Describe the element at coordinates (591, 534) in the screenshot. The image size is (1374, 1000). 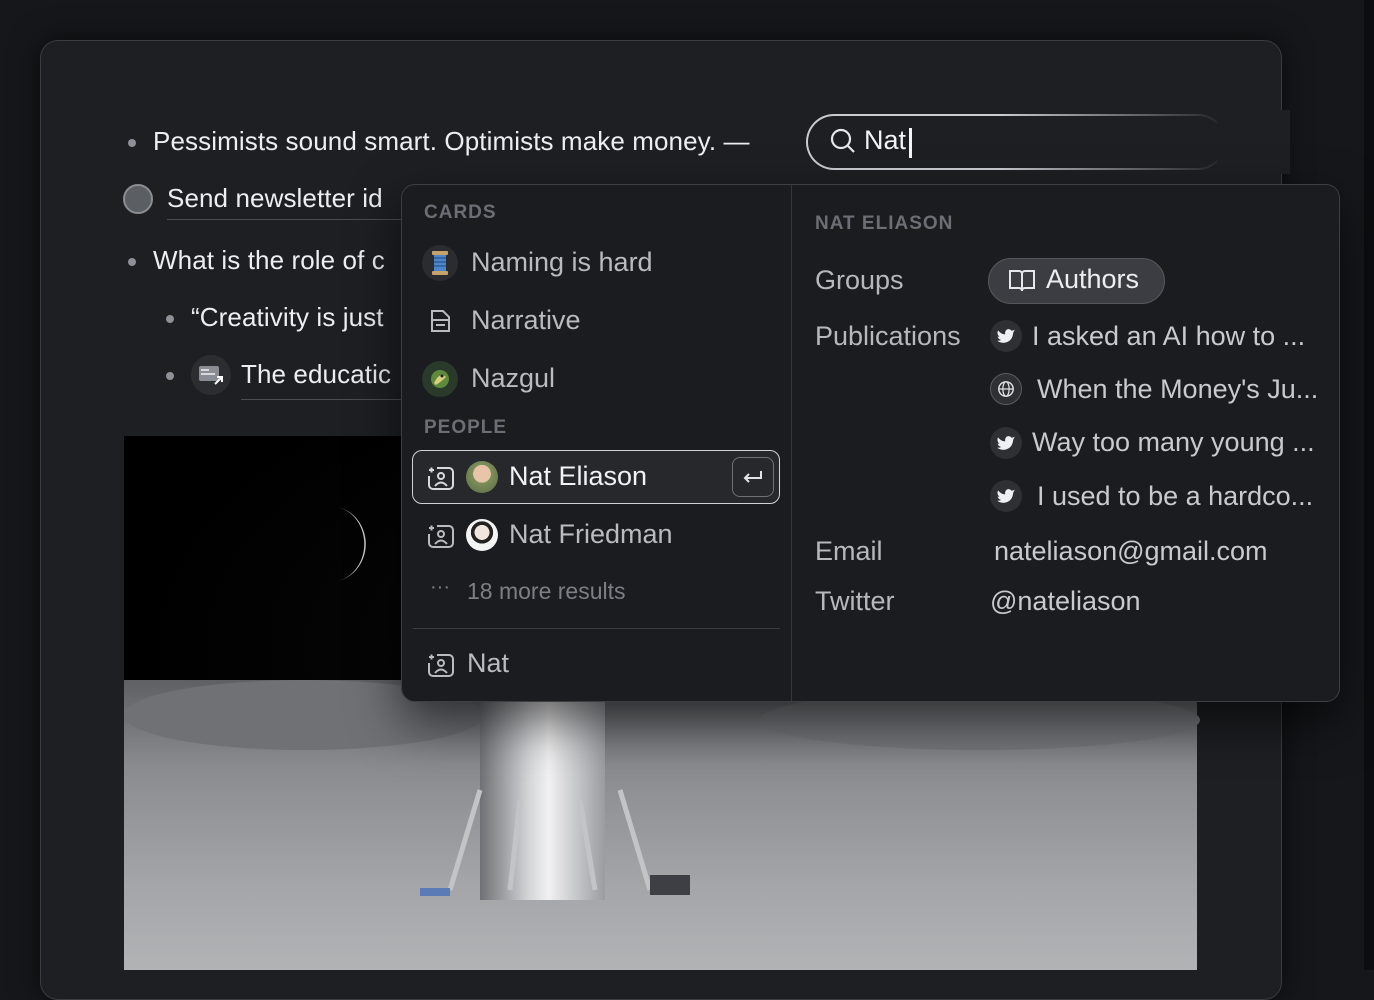
I see `result-person-nat-friedman: Nat Friedman` at that location.